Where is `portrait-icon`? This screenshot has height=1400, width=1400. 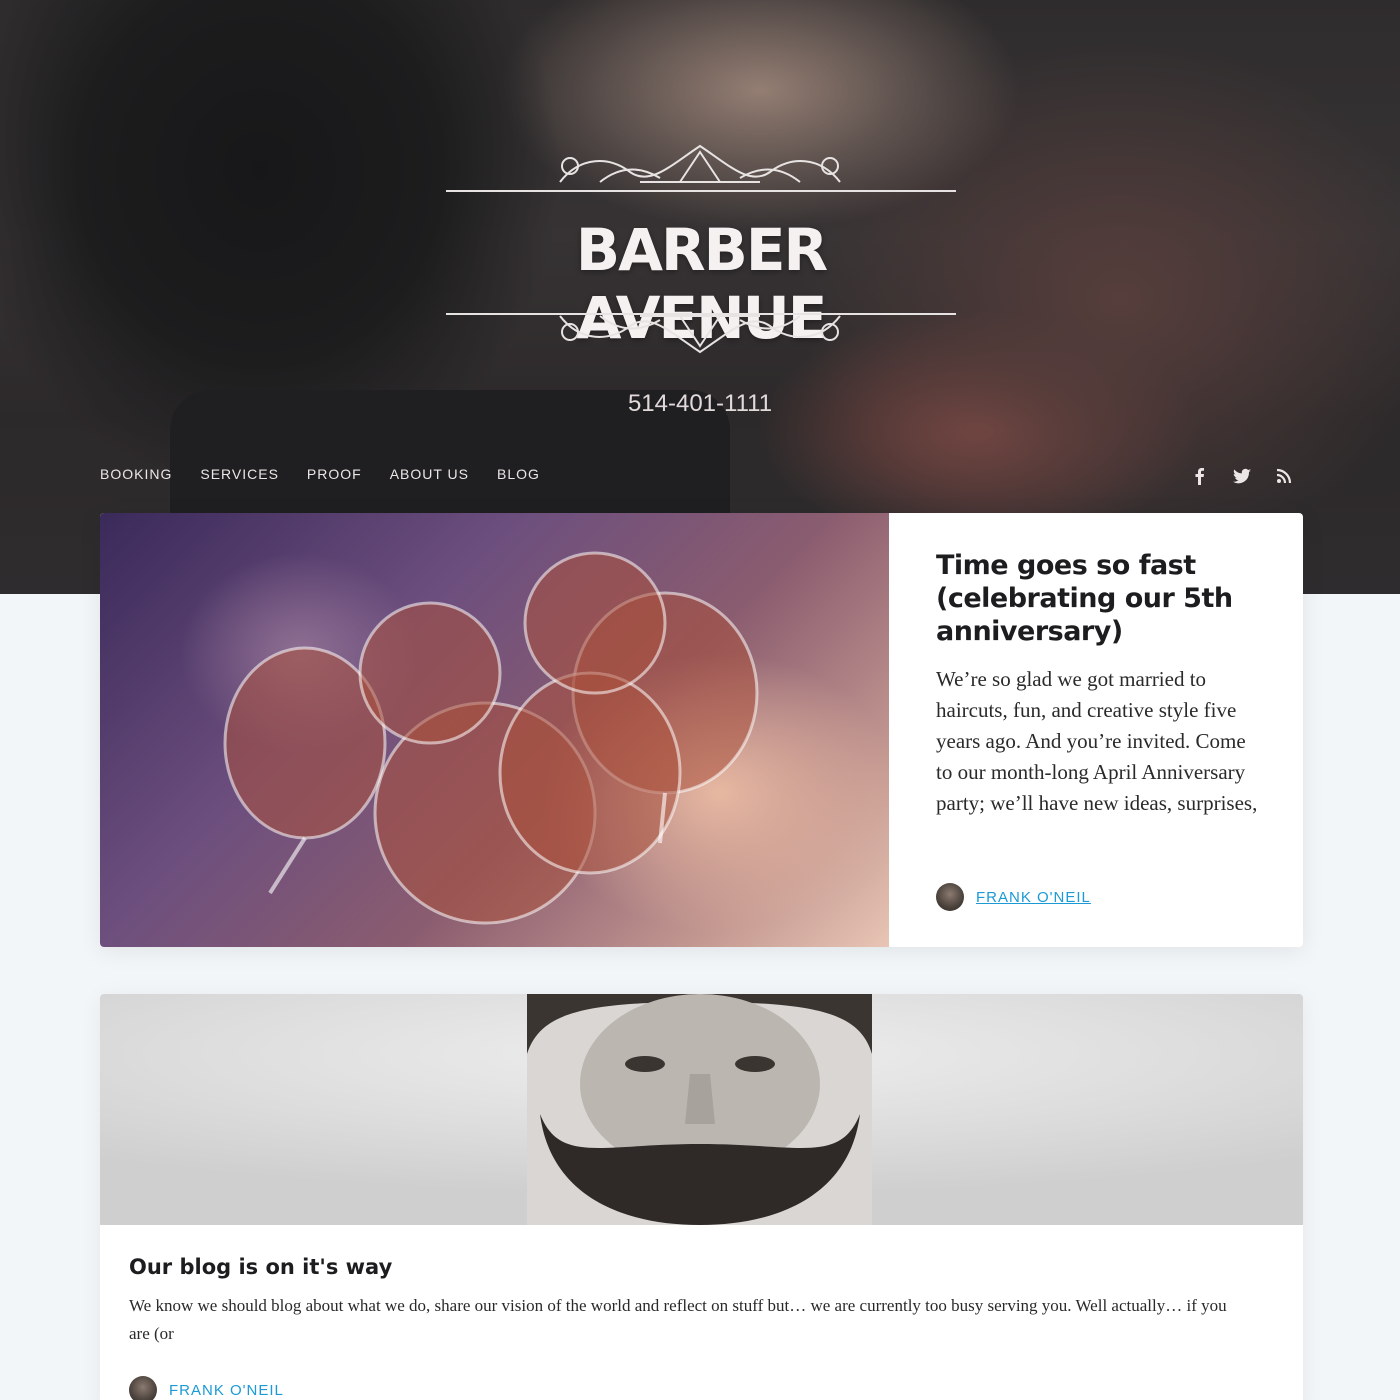 portrait-icon is located at coordinates (699, 1109).